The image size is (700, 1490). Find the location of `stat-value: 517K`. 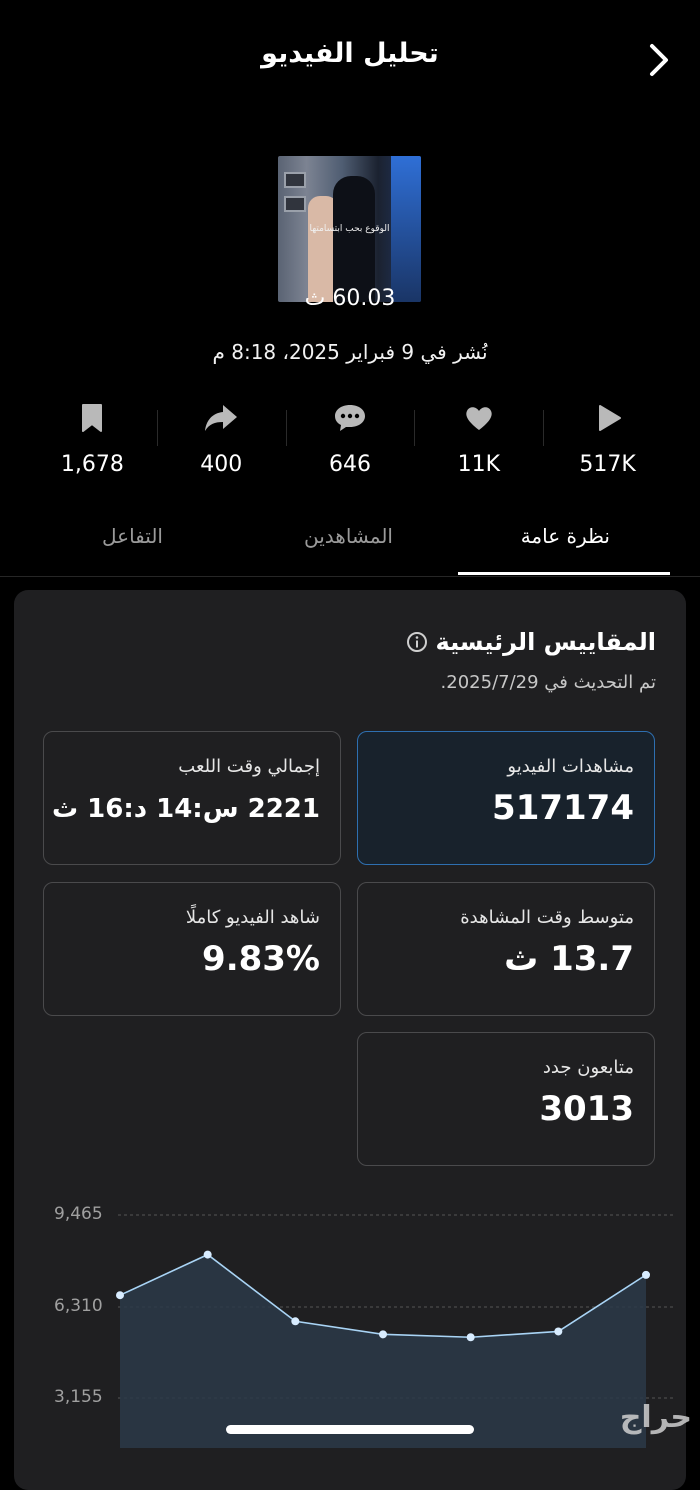

stat-value: 517K is located at coordinates (607, 464).